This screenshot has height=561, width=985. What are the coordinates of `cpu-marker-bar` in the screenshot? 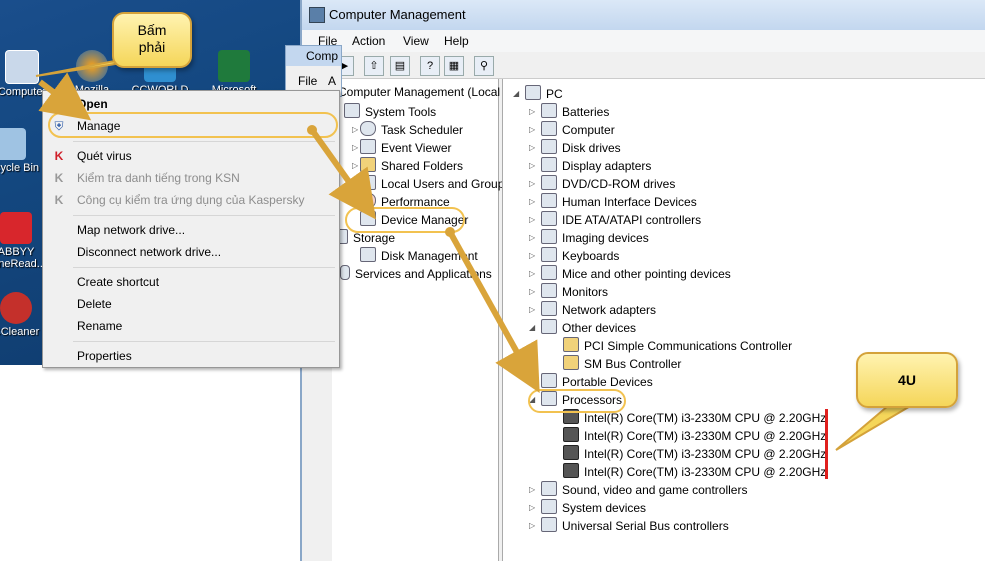 It's located at (826, 444).